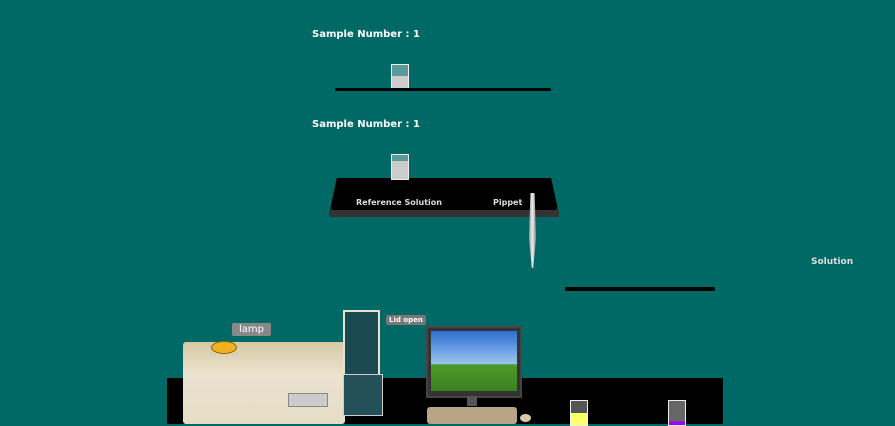  What do you see at coordinates (406, 320) in the screenshot?
I see `lid-open-tooltip: Lid open` at bounding box center [406, 320].